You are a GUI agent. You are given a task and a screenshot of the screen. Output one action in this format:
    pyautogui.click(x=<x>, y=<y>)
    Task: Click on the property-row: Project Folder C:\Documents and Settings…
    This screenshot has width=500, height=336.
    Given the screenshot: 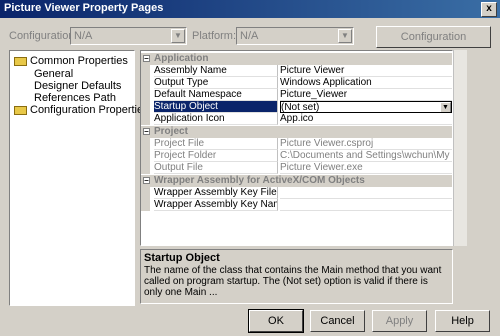 What is the action you would take?
    pyautogui.click(x=296, y=156)
    